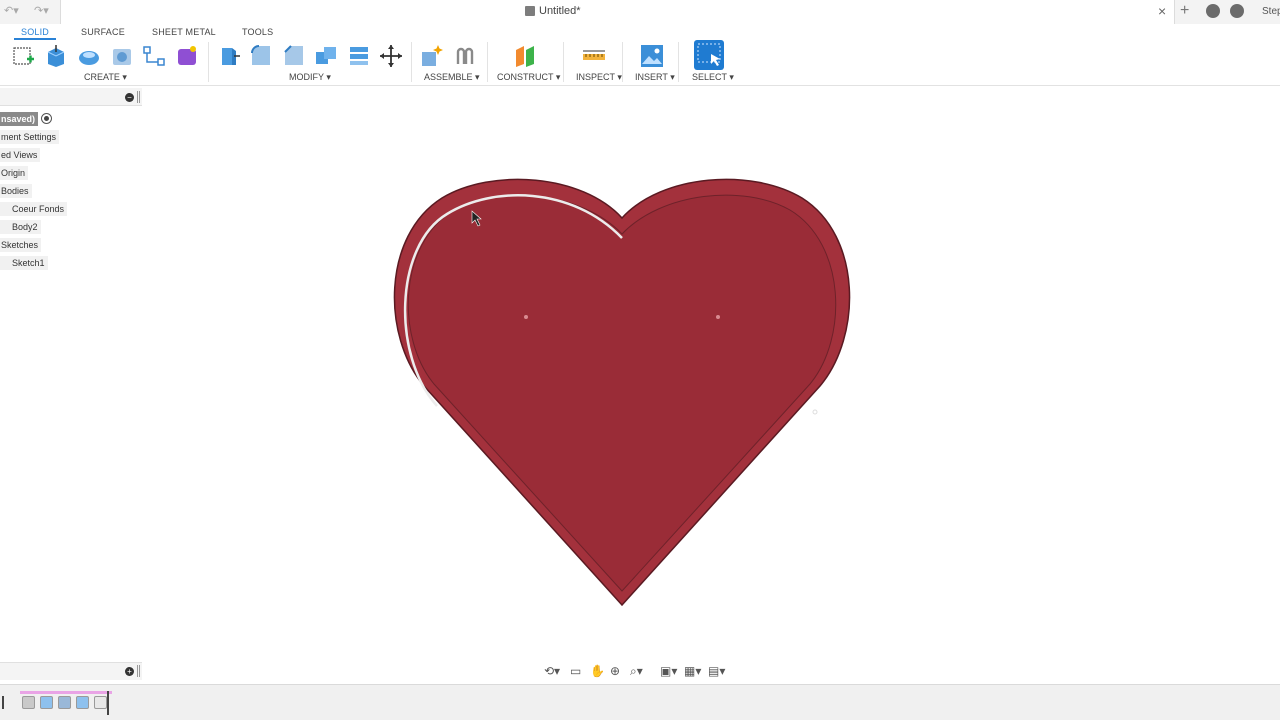  I want to click on tab-tools: TOOLS, so click(257, 32).